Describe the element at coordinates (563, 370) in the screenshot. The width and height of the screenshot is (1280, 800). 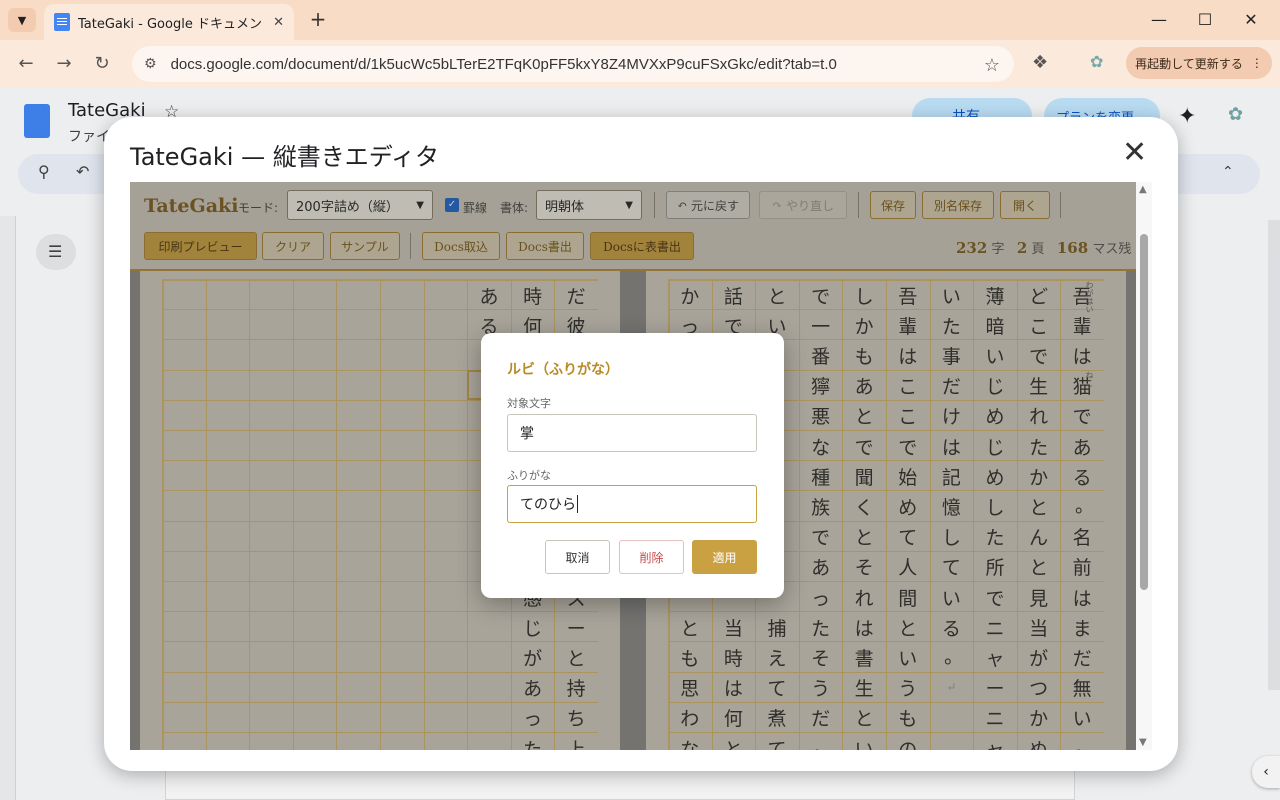
I see `ruby-dialog-title: ルビ（ふりがな）` at that location.